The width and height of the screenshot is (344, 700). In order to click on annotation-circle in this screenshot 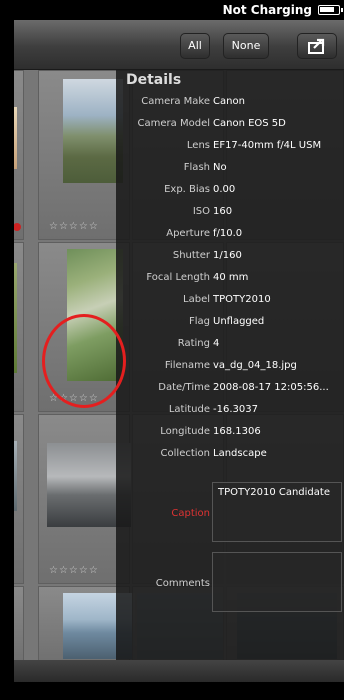, I will do `click(84, 361)`.